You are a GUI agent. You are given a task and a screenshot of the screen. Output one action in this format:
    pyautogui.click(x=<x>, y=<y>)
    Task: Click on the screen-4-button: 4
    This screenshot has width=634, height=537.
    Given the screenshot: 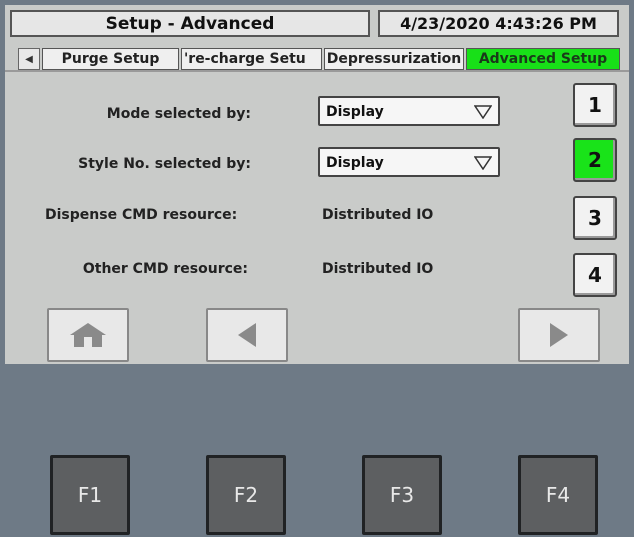 What is the action you would take?
    pyautogui.click(x=595, y=275)
    